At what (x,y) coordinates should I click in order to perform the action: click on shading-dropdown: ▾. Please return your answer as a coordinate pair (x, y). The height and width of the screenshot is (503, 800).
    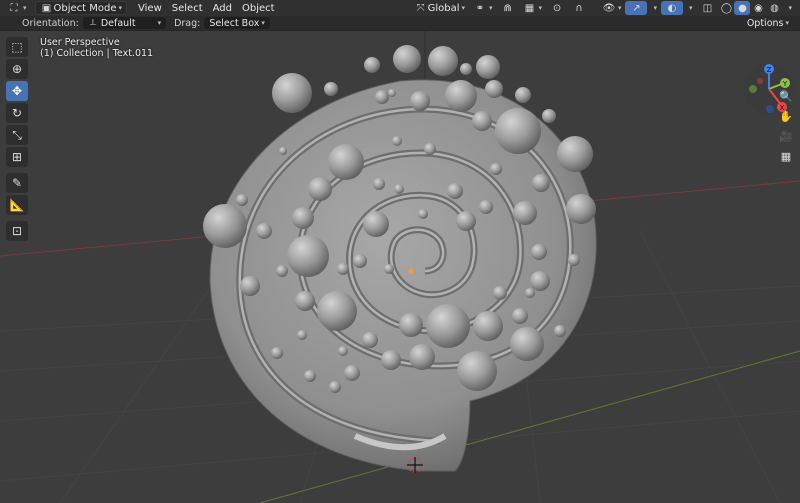
    Looking at the image, I should click on (789, 8).